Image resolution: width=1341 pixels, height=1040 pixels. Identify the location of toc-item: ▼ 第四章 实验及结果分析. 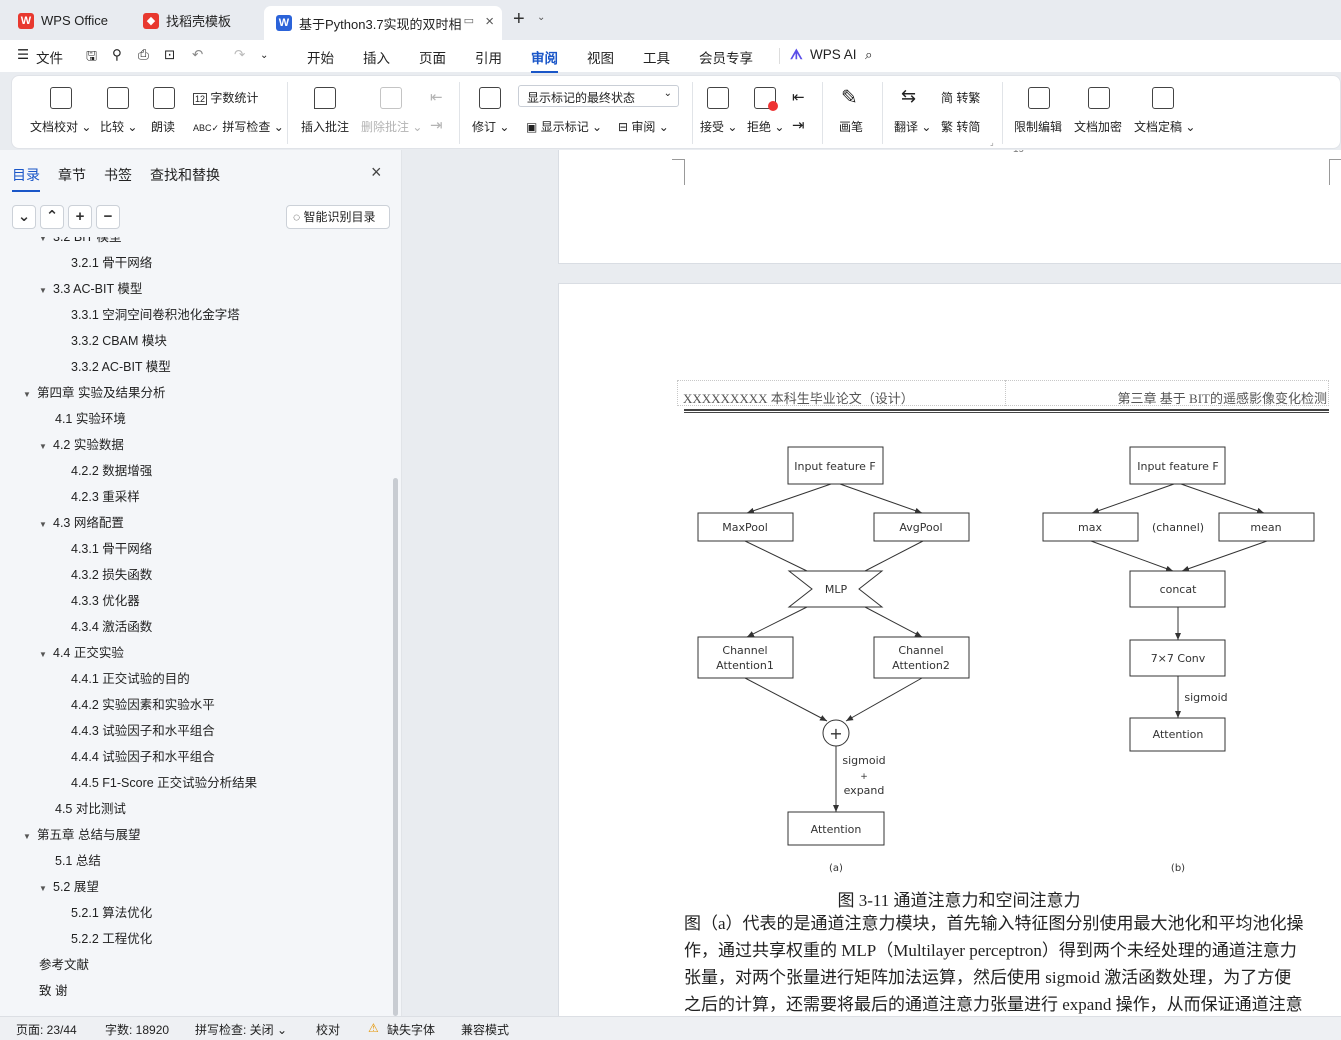
(82, 393).